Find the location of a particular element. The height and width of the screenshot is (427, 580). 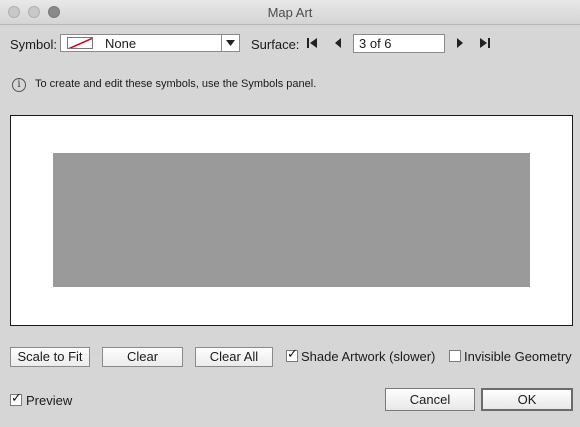

previous-icon is located at coordinates (338, 43).